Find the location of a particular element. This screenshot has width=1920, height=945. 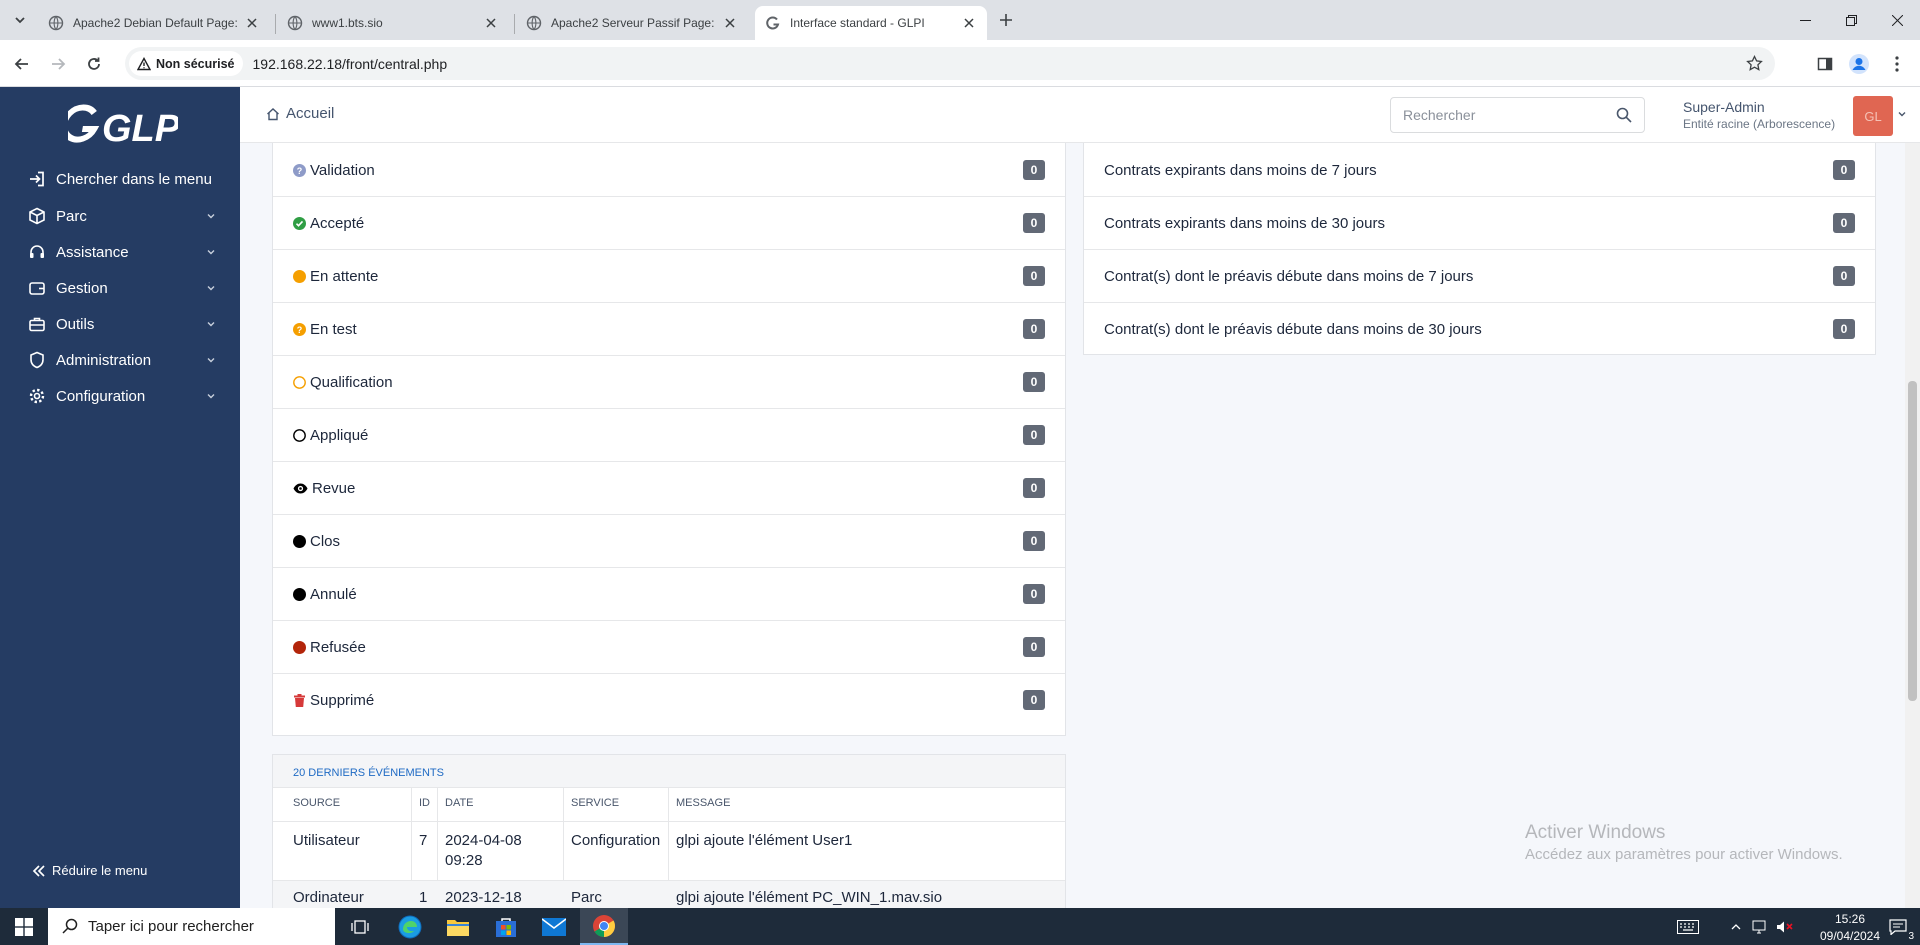

status-row-qualification: Qualification 0 is located at coordinates (669, 382).